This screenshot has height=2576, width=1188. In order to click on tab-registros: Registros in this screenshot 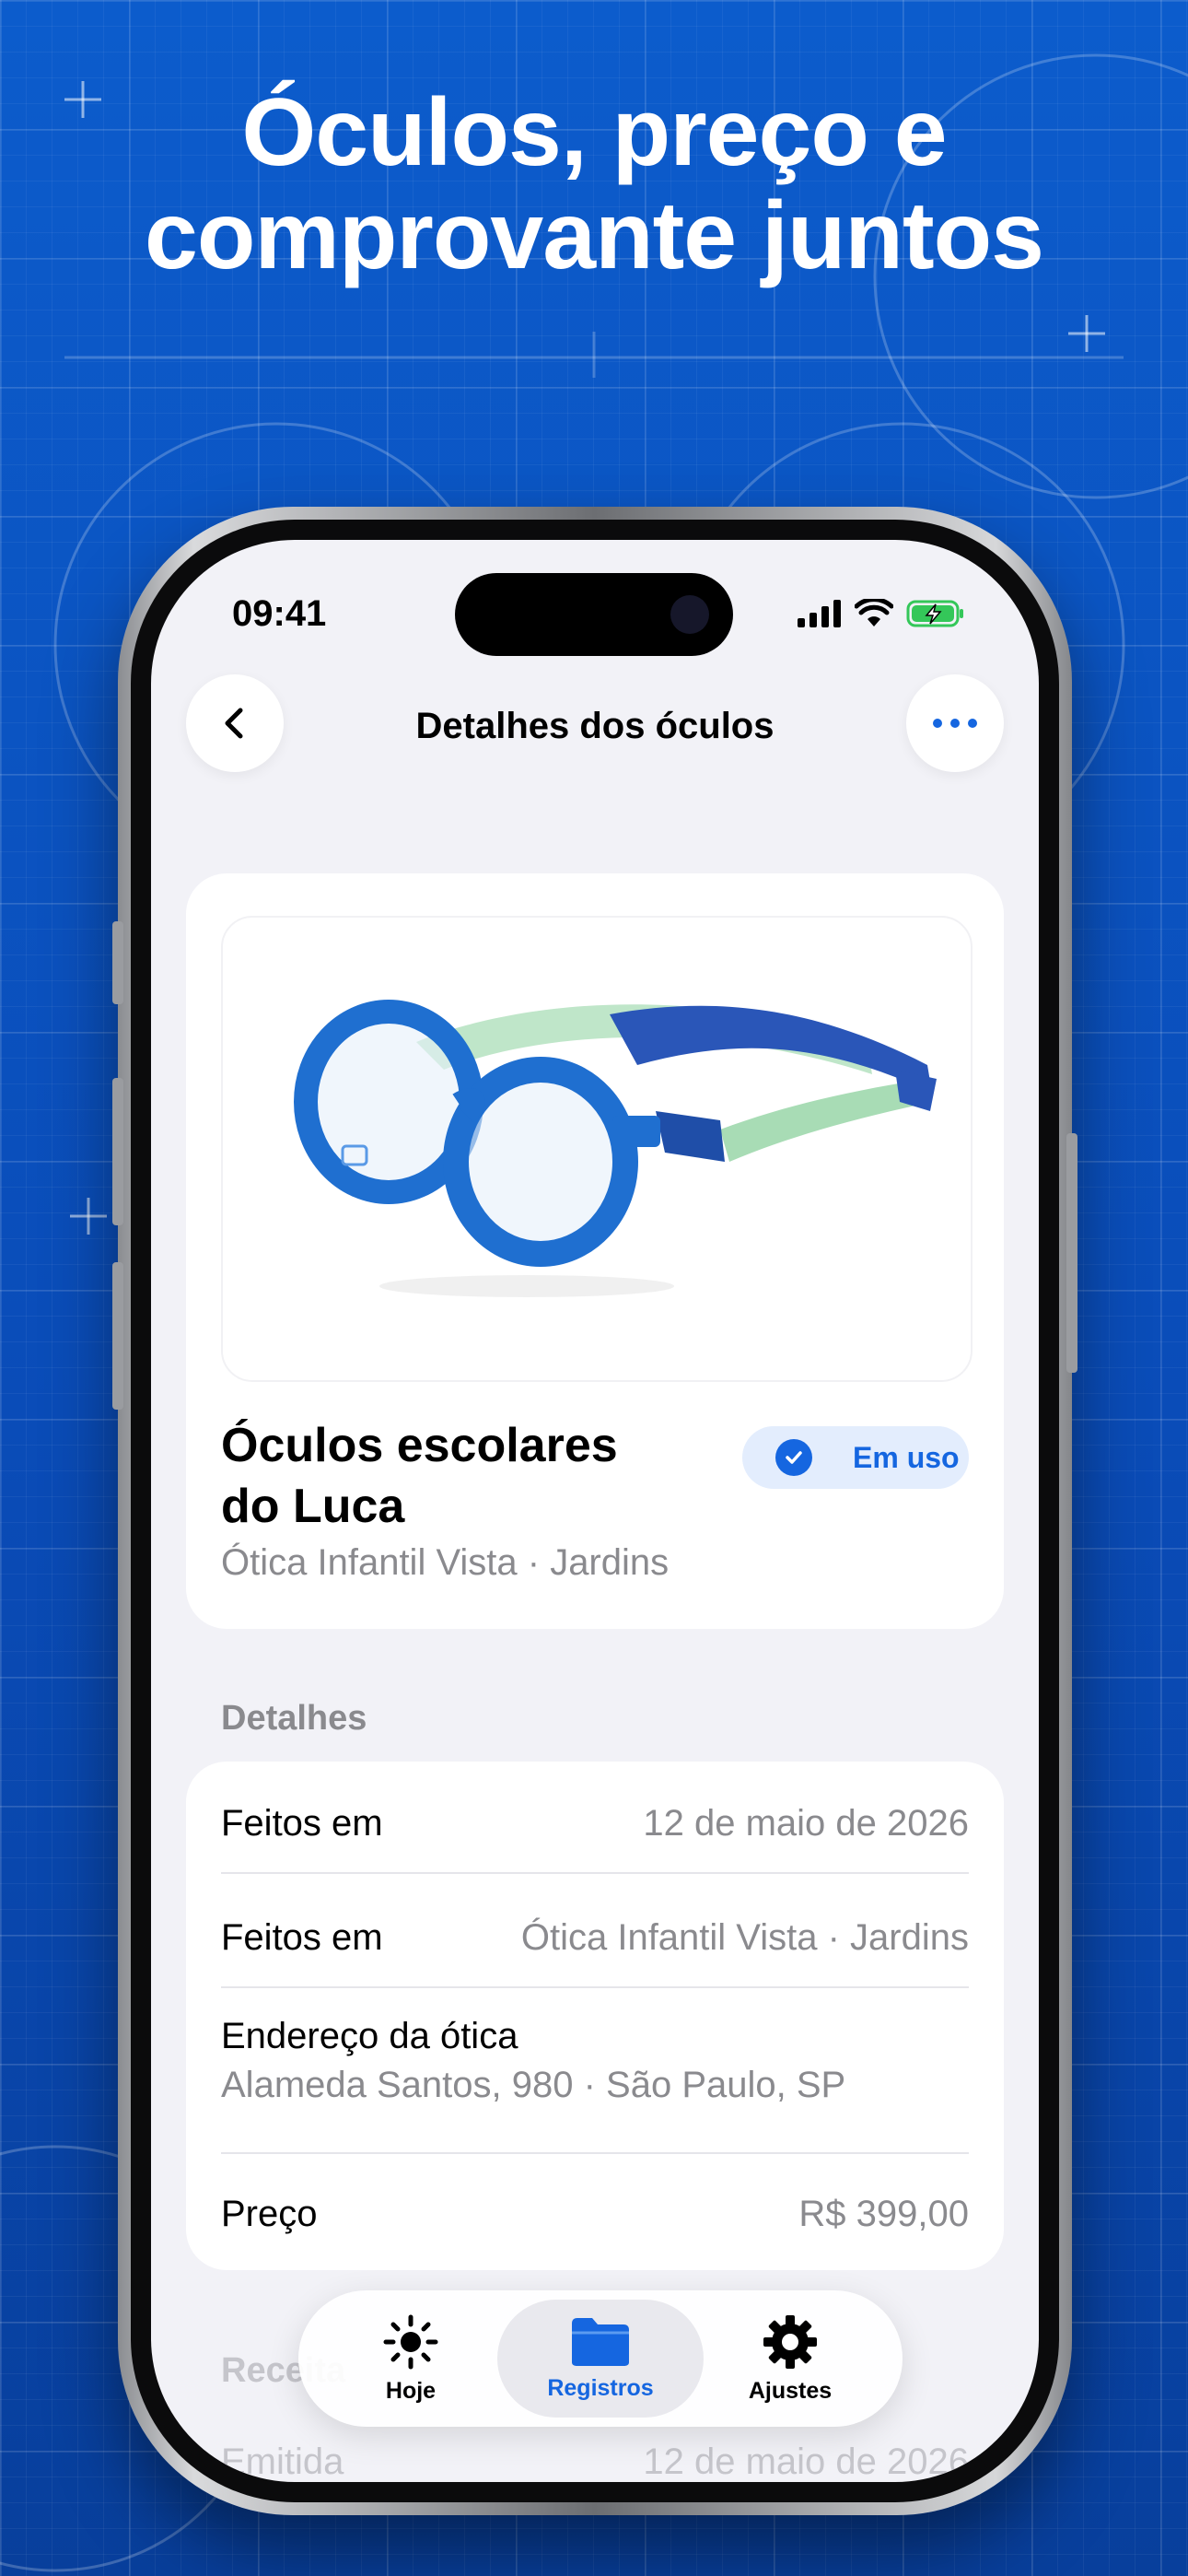, I will do `click(600, 2359)`.